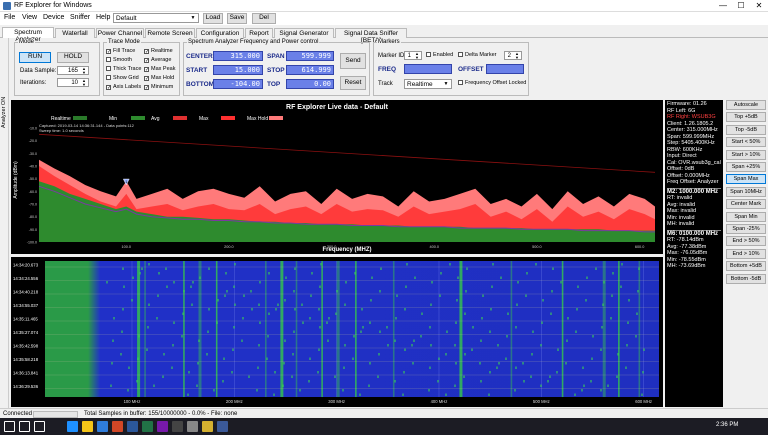 The height and width of the screenshot is (435, 768). I want to click on trace-option-axis-labels: ✓ Axis Labels, so click(123, 87).